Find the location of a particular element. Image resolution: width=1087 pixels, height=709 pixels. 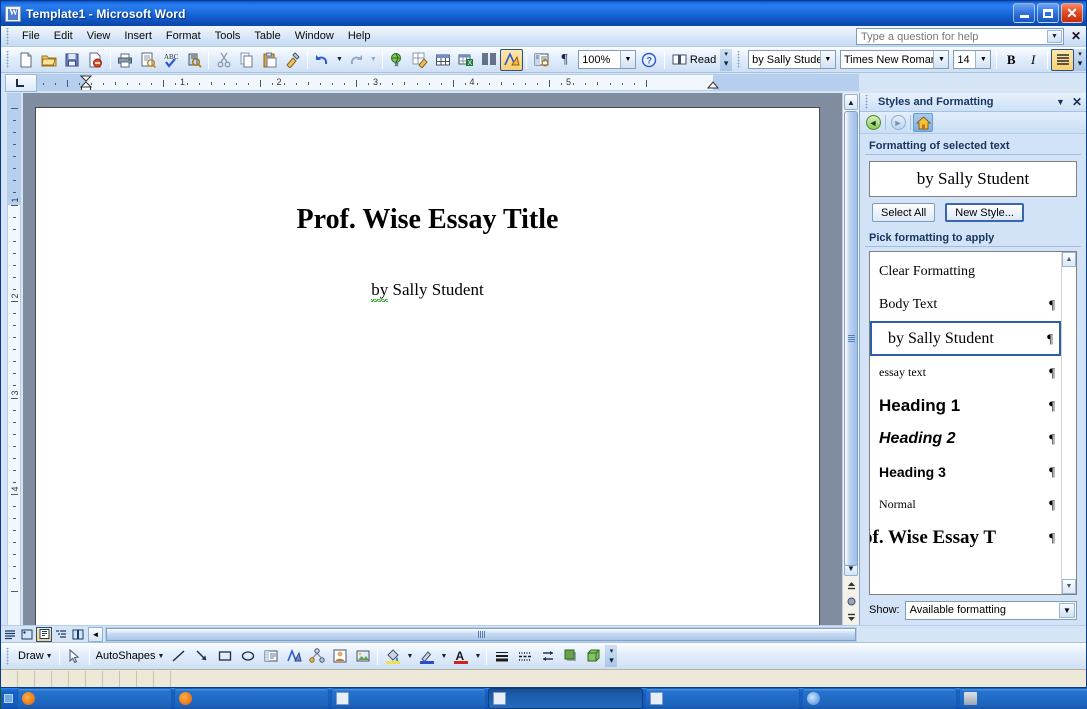

quick-launch-bar is located at coordinates (7, 698).